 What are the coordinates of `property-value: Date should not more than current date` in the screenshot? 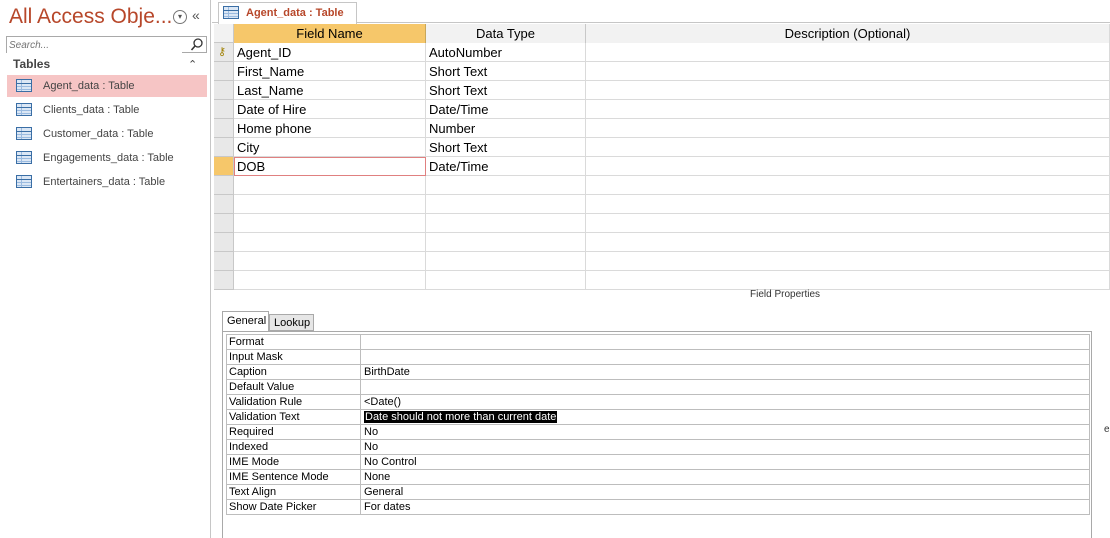 It's located at (724, 417).